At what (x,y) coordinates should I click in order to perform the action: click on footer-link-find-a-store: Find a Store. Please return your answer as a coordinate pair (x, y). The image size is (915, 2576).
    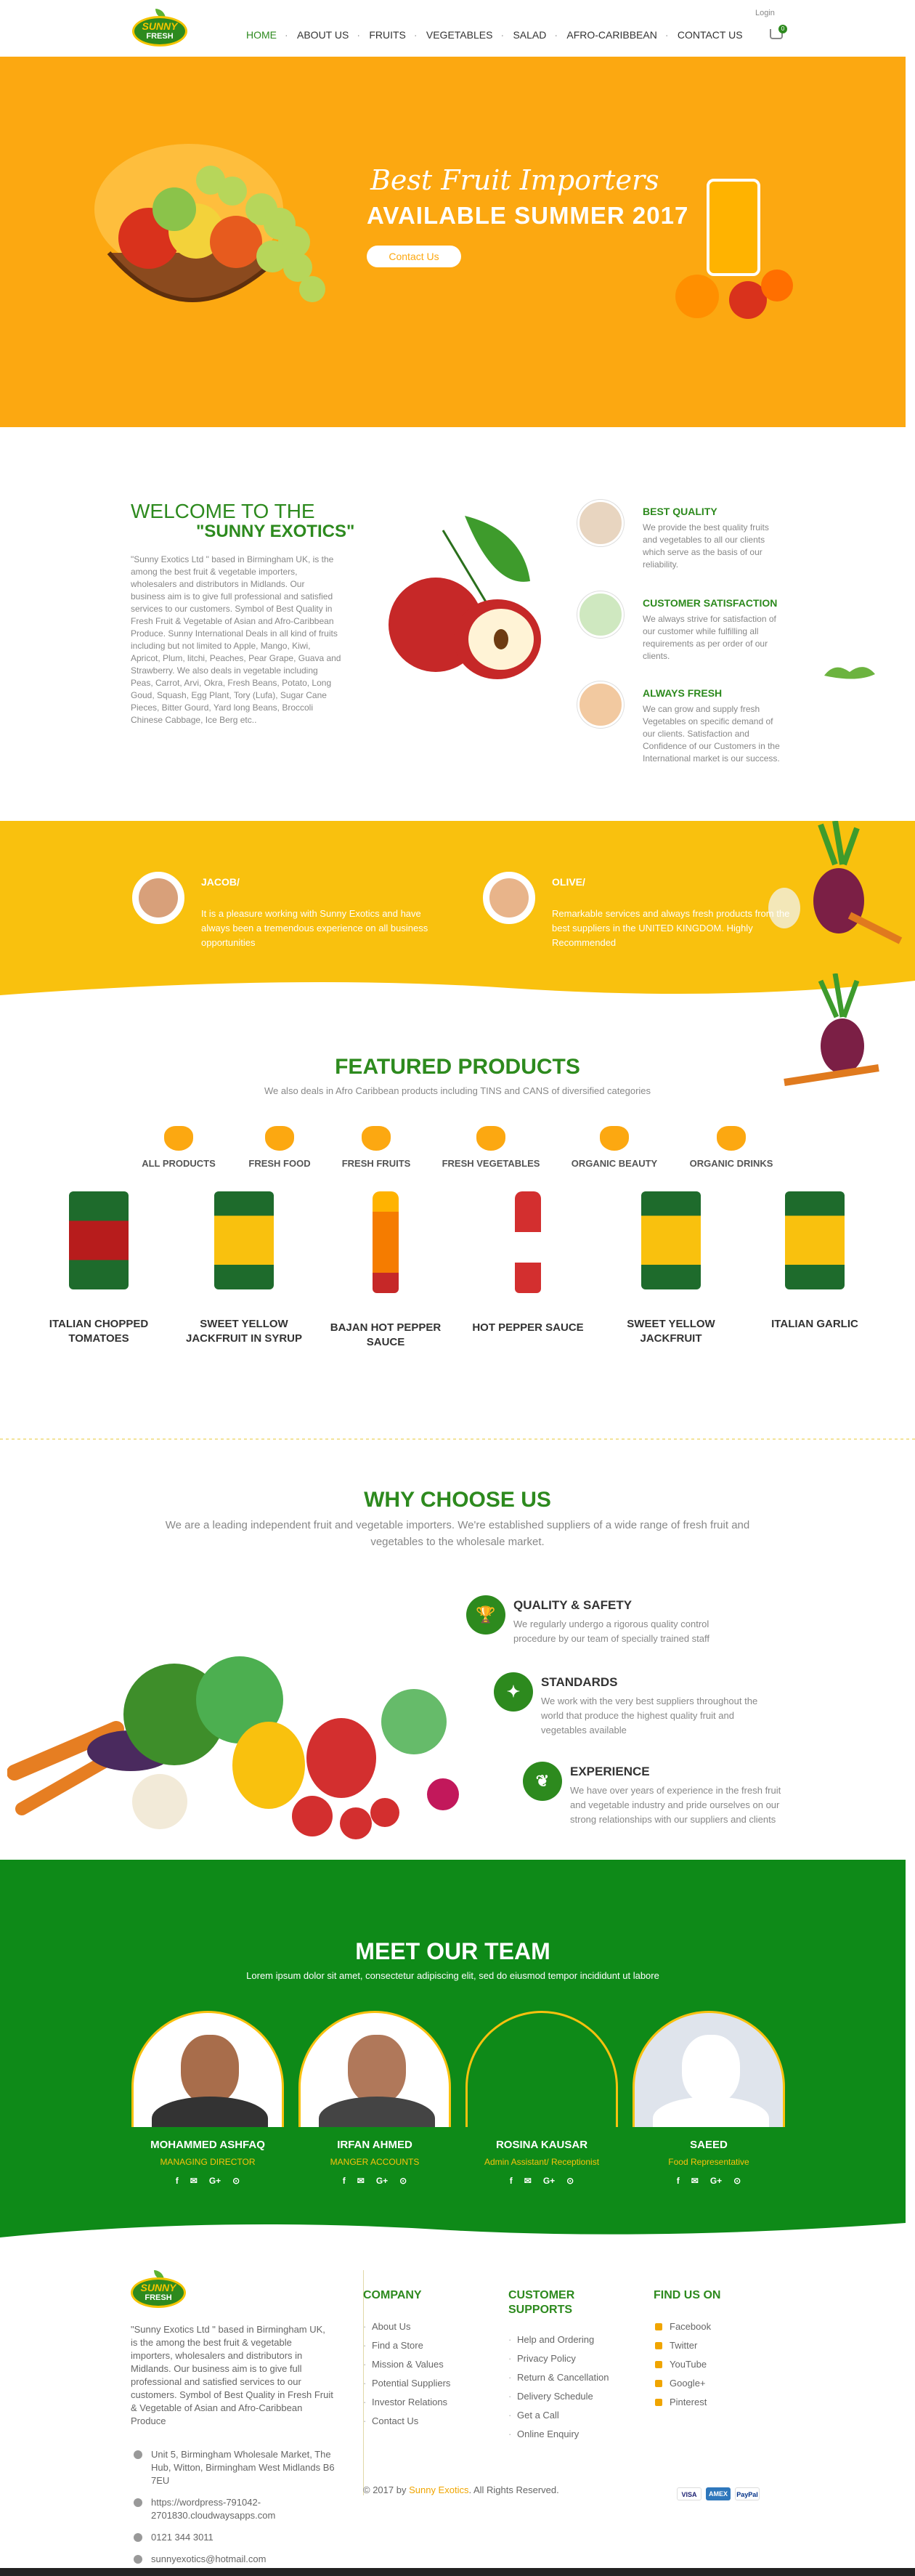
    Looking at the image, I should click on (428, 2345).